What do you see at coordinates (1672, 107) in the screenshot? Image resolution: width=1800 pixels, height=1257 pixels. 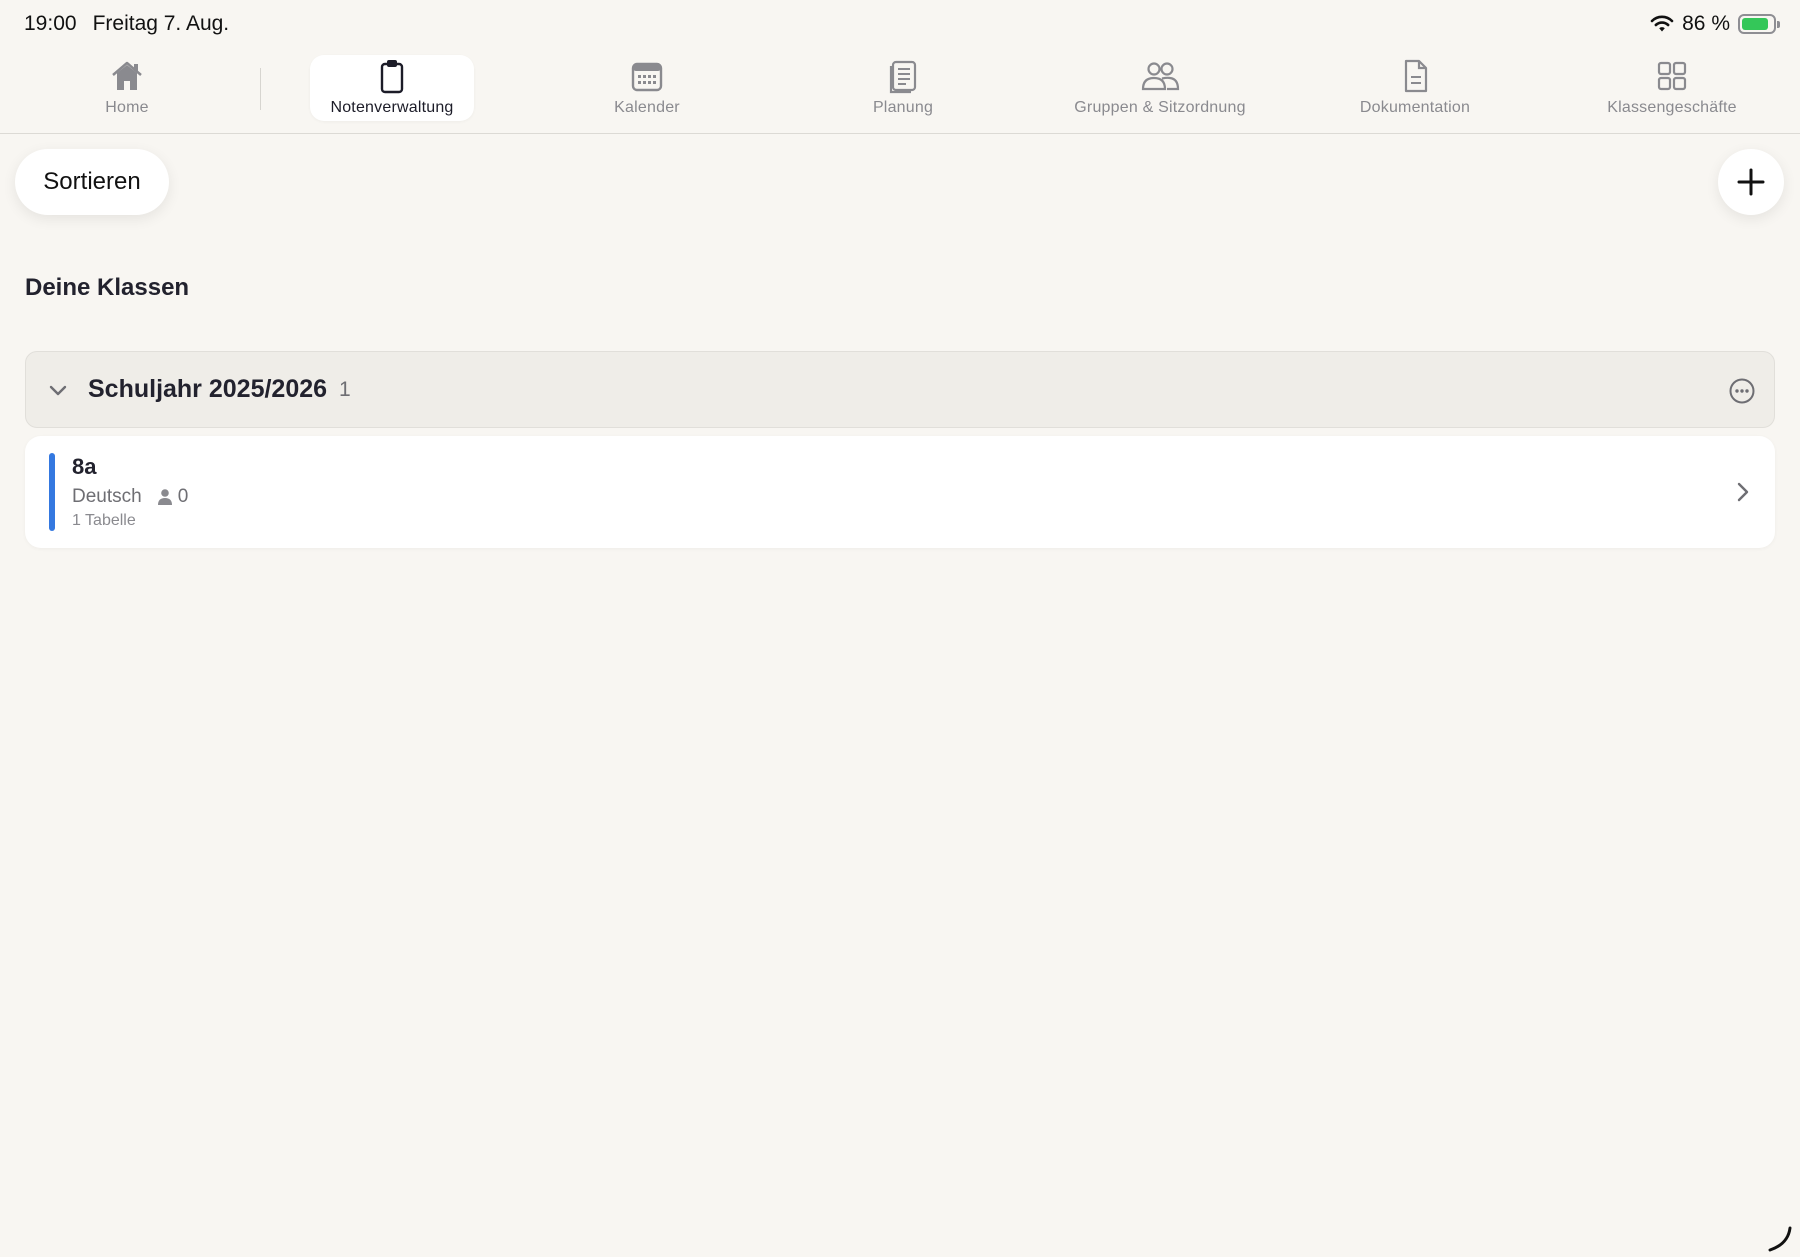 I see `tab-klassengeschaefte-label: Klassengeschäfte` at bounding box center [1672, 107].